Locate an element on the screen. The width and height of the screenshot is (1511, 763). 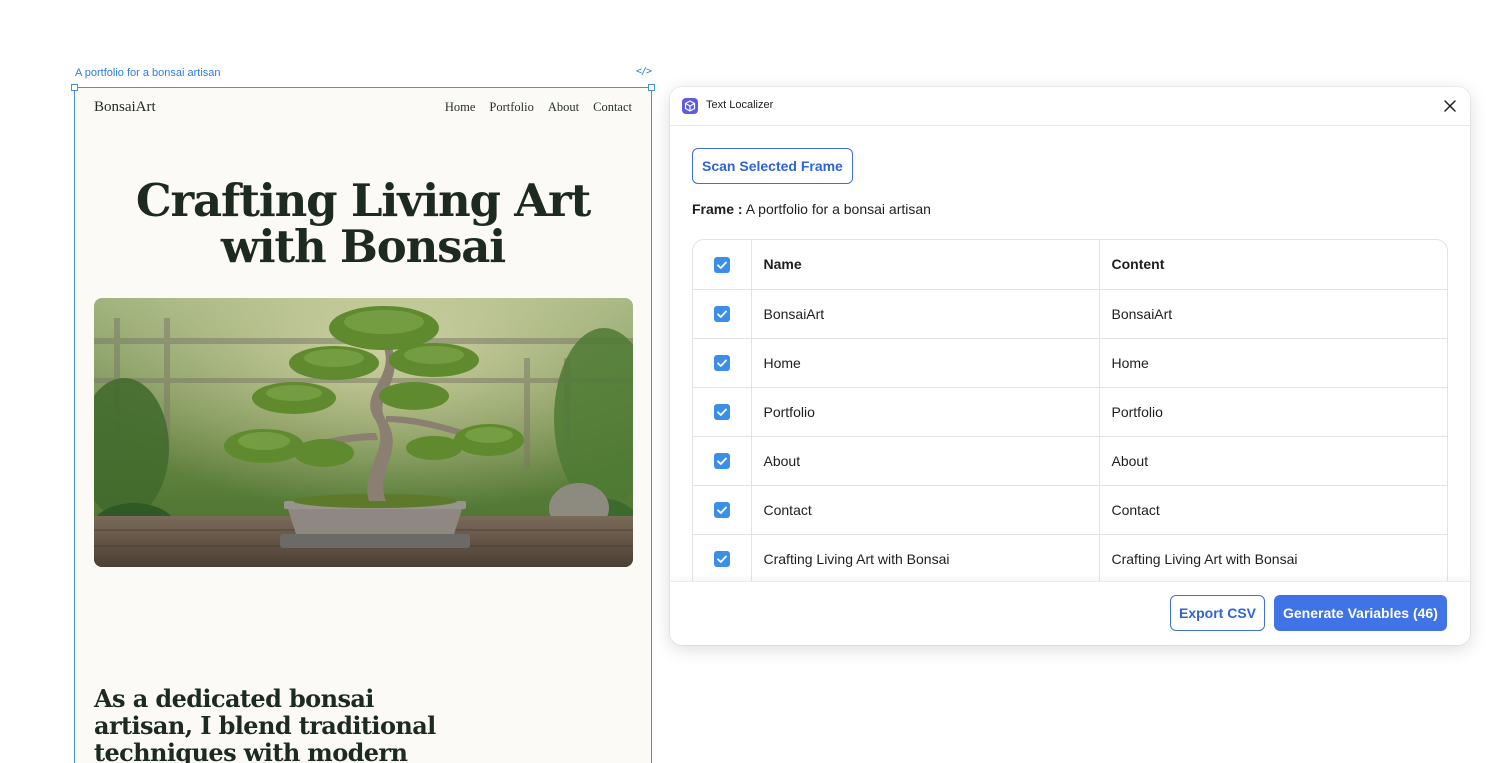
plugin-cube-icon is located at coordinates (690, 106).